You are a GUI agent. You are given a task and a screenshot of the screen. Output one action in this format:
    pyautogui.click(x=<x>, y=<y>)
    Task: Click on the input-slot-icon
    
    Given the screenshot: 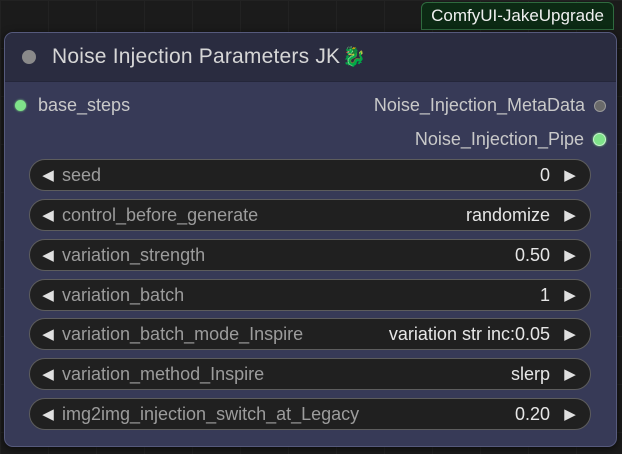 What is the action you would take?
    pyautogui.click(x=20, y=105)
    